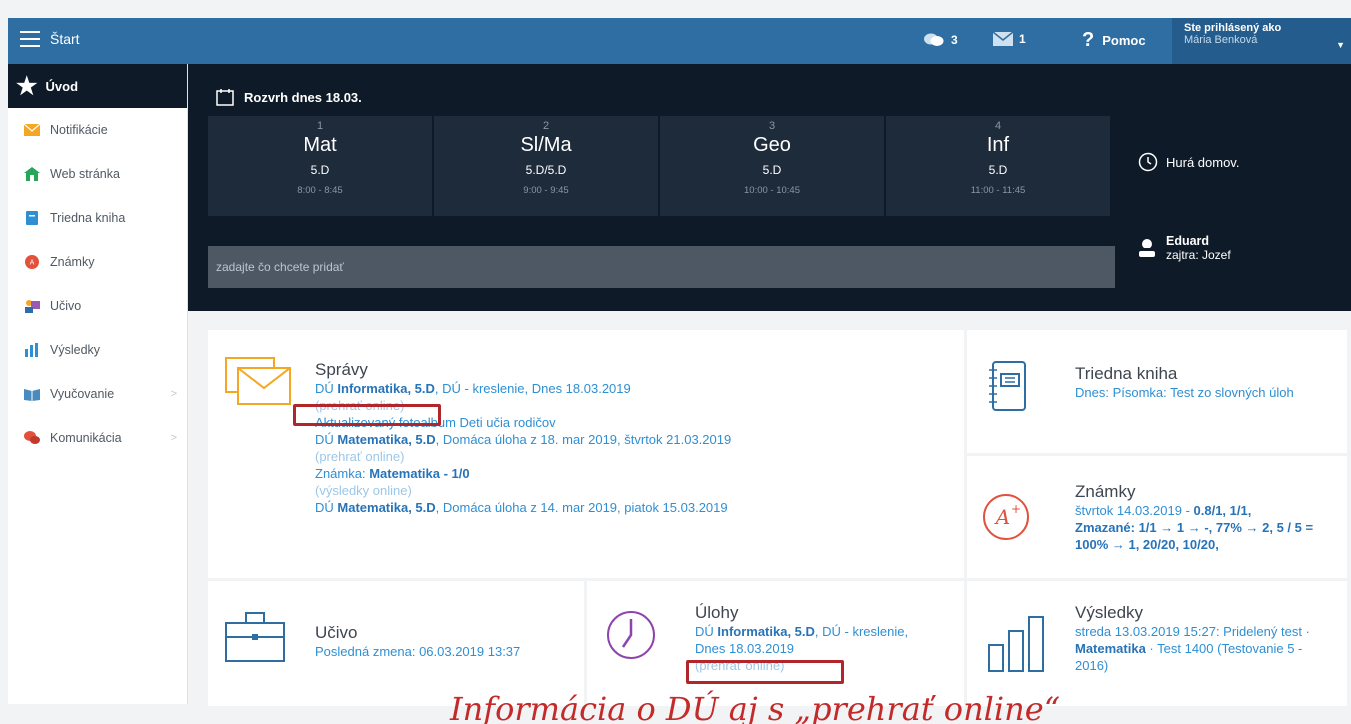 The image size is (1351, 724). I want to click on sidebar-item-label: Úvod, so click(62, 86).